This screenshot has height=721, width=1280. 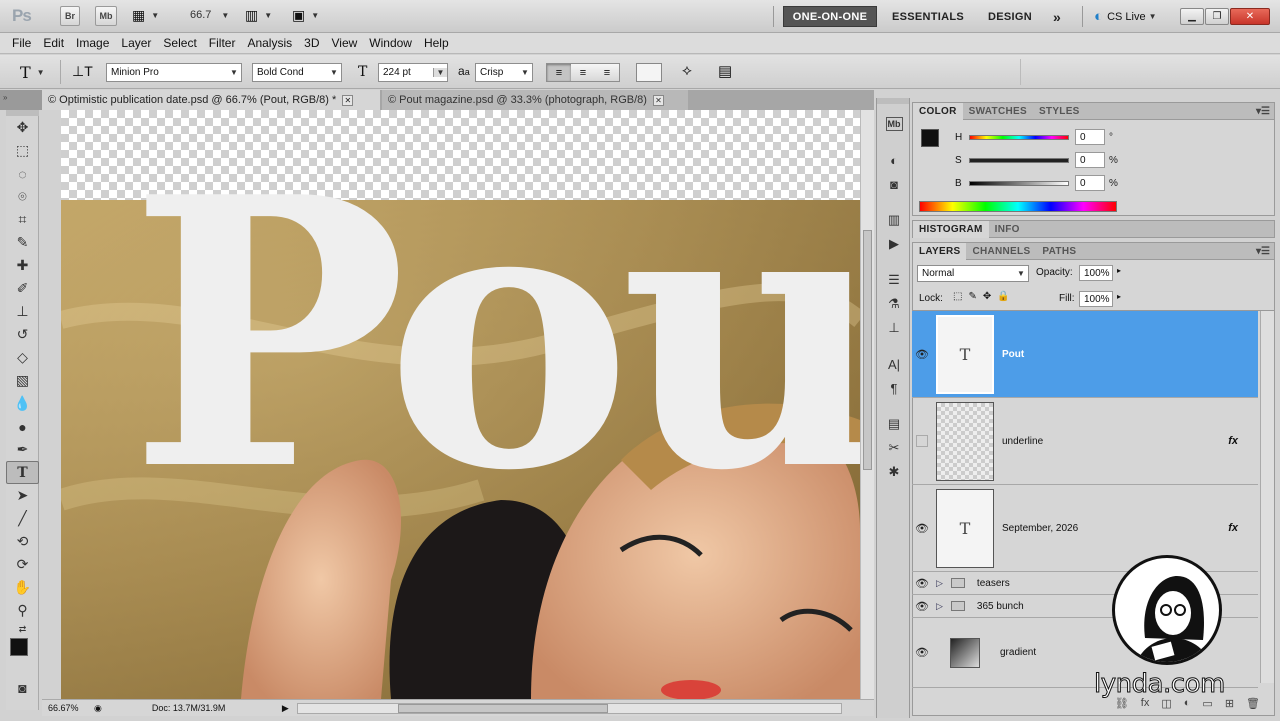 What do you see at coordinates (22, 449) in the screenshot?
I see `pen-tool: ✒` at bounding box center [22, 449].